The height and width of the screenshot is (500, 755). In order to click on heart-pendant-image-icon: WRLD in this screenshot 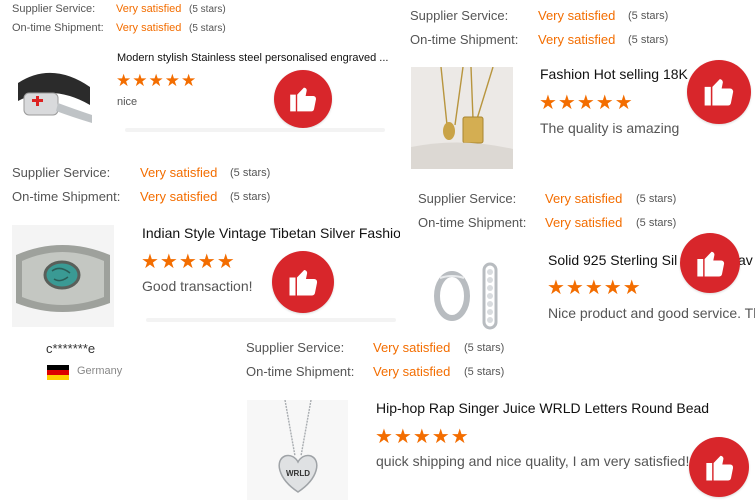, I will do `click(297, 450)`.